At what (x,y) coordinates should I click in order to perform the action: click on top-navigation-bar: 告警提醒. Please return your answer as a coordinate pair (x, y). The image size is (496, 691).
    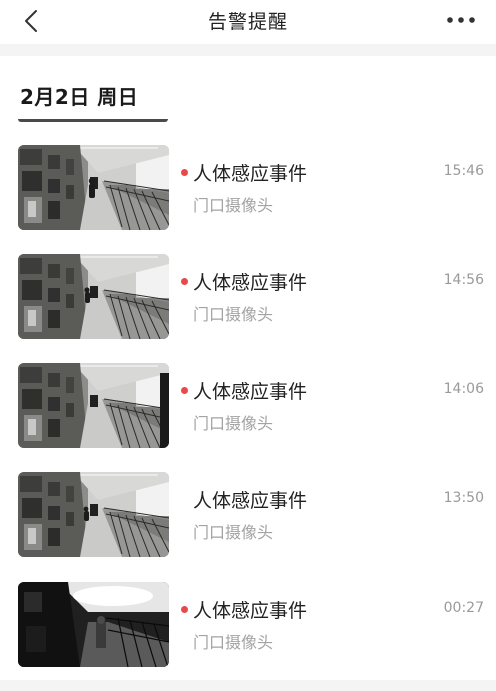
    Looking at the image, I should click on (248, 22).